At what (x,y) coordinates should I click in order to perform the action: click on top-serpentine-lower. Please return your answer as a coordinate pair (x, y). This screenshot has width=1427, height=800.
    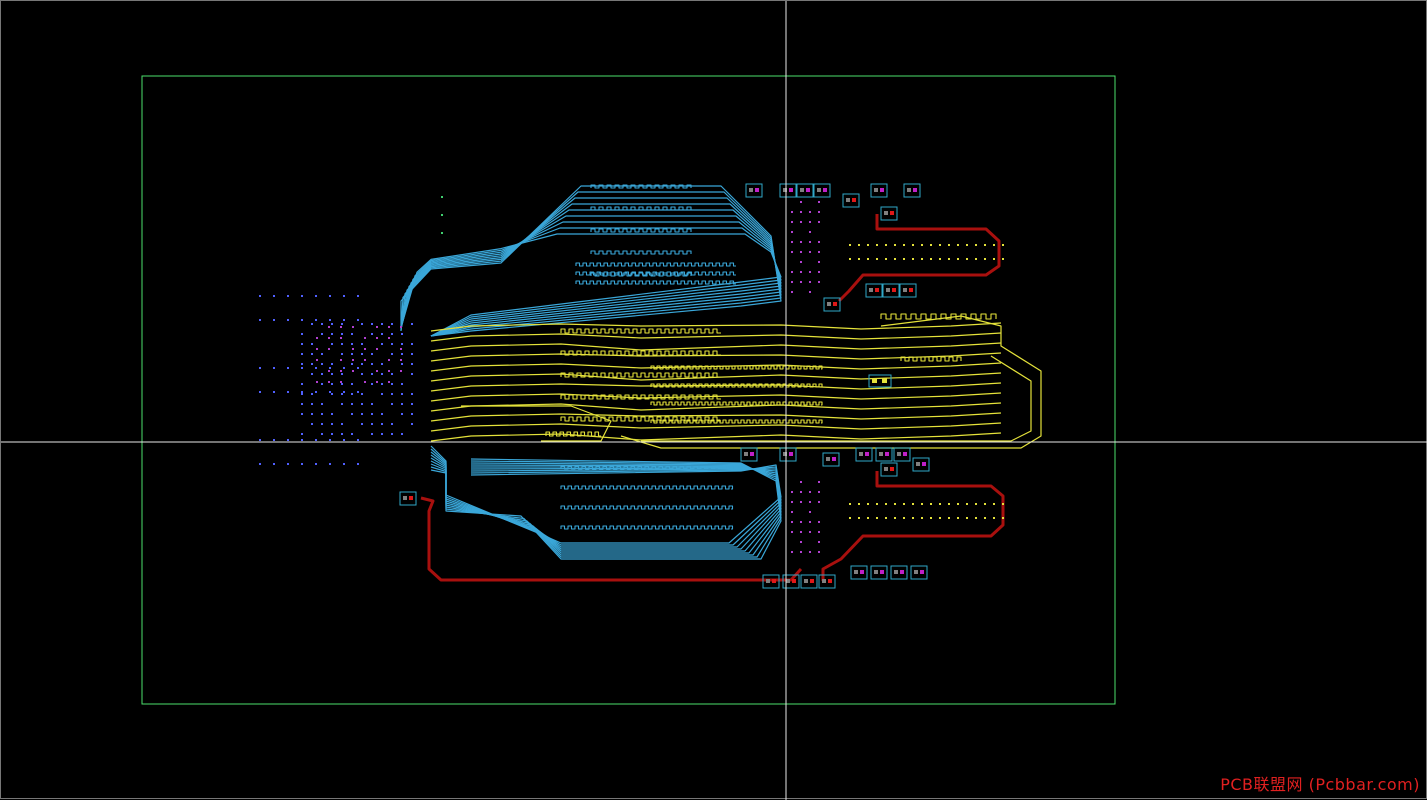
    Looking at the image, I should click on (647, 527).